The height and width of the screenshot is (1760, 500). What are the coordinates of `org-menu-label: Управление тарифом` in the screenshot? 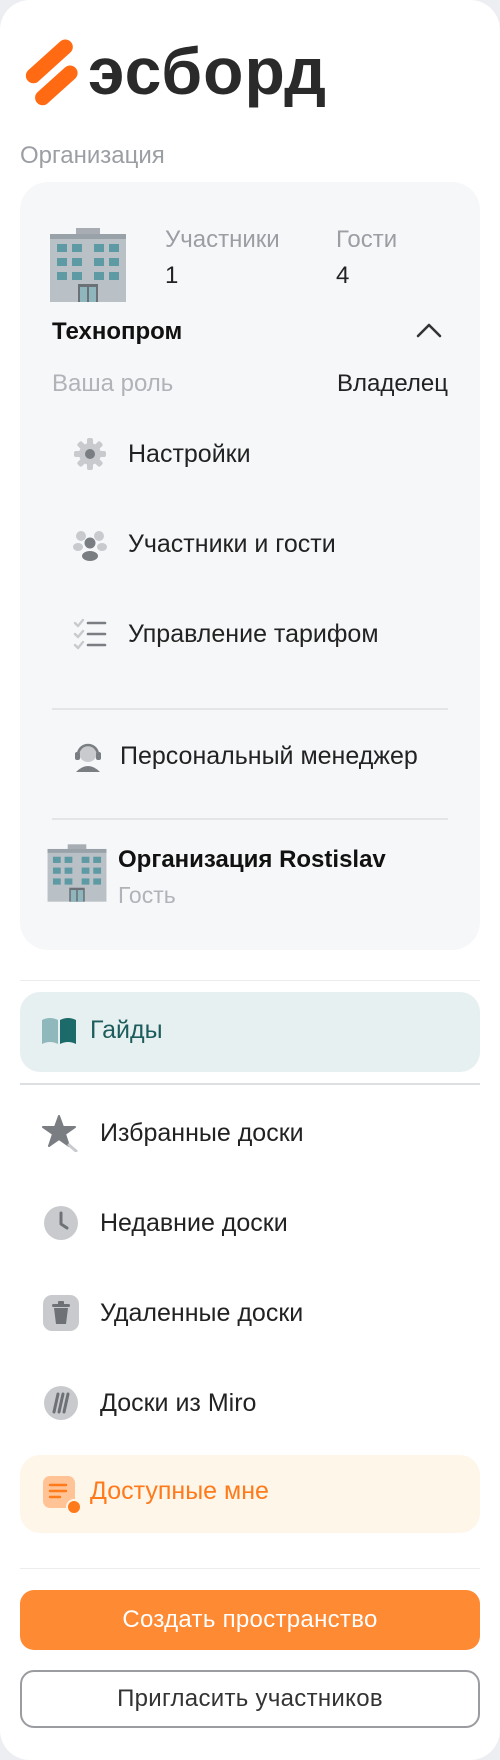 It's located at (253, 633).